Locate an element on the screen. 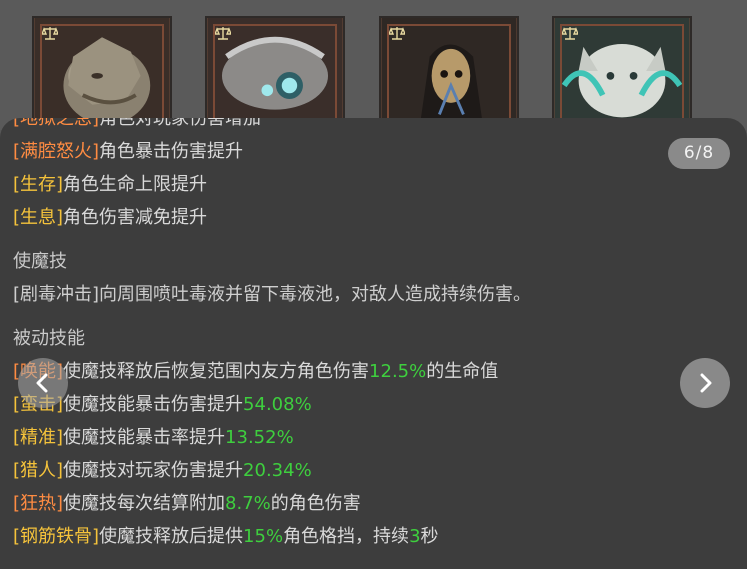 The width and height of the screenshot is (747, 569). prev-button is located at coordinates (43, 383).